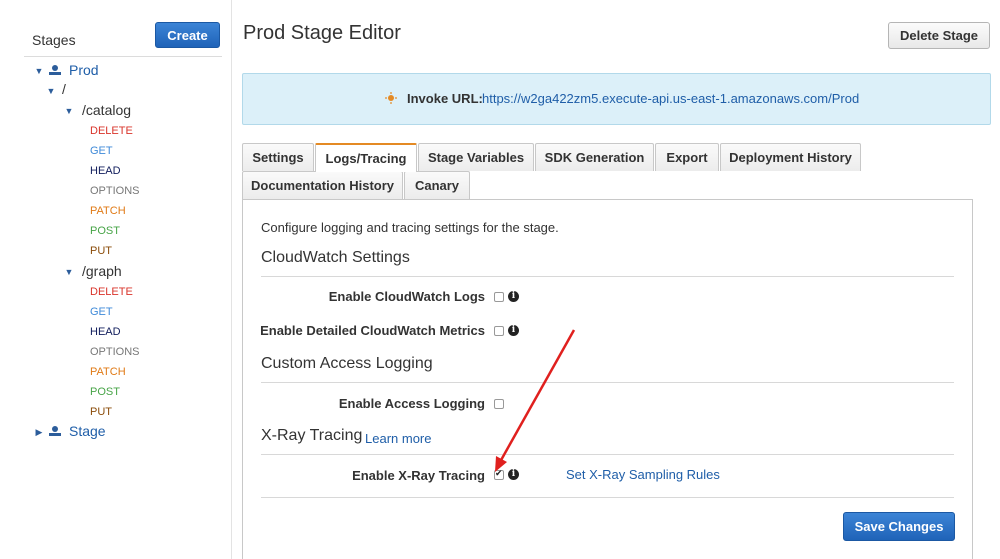 Image resolution: width=1000 pixels, height=559 pixels. What do you see at coordinates (406, 296) in the screenshot?
I see `cloudwatch-logs-label: Enable CloudWatch Logs` at bounding box center [406, 296].